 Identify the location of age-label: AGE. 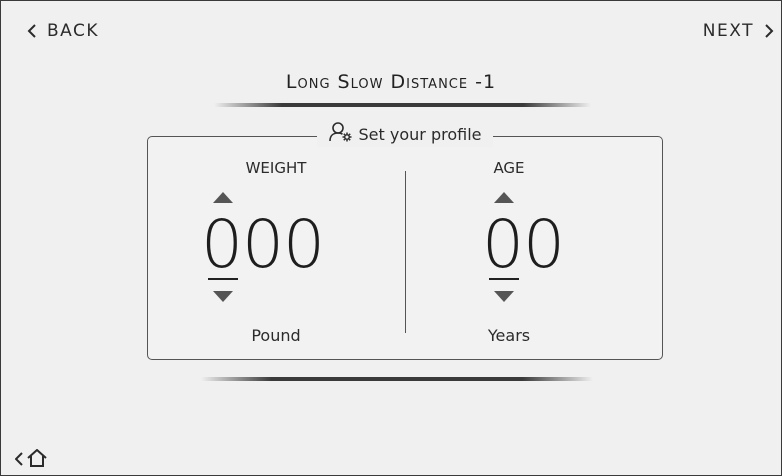
(509, 168).